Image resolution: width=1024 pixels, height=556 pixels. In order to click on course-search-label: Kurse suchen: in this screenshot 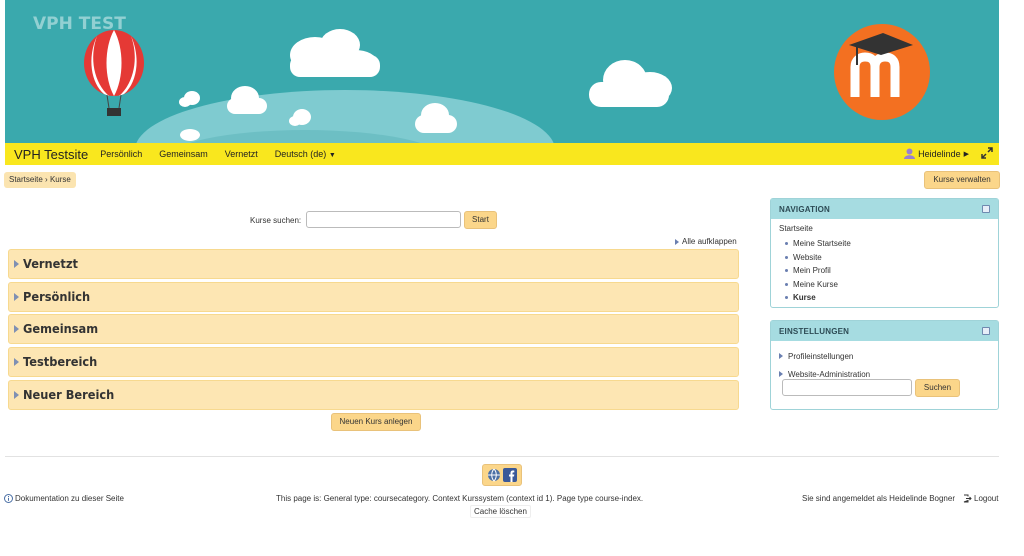, I will do `click(276, 220)`.